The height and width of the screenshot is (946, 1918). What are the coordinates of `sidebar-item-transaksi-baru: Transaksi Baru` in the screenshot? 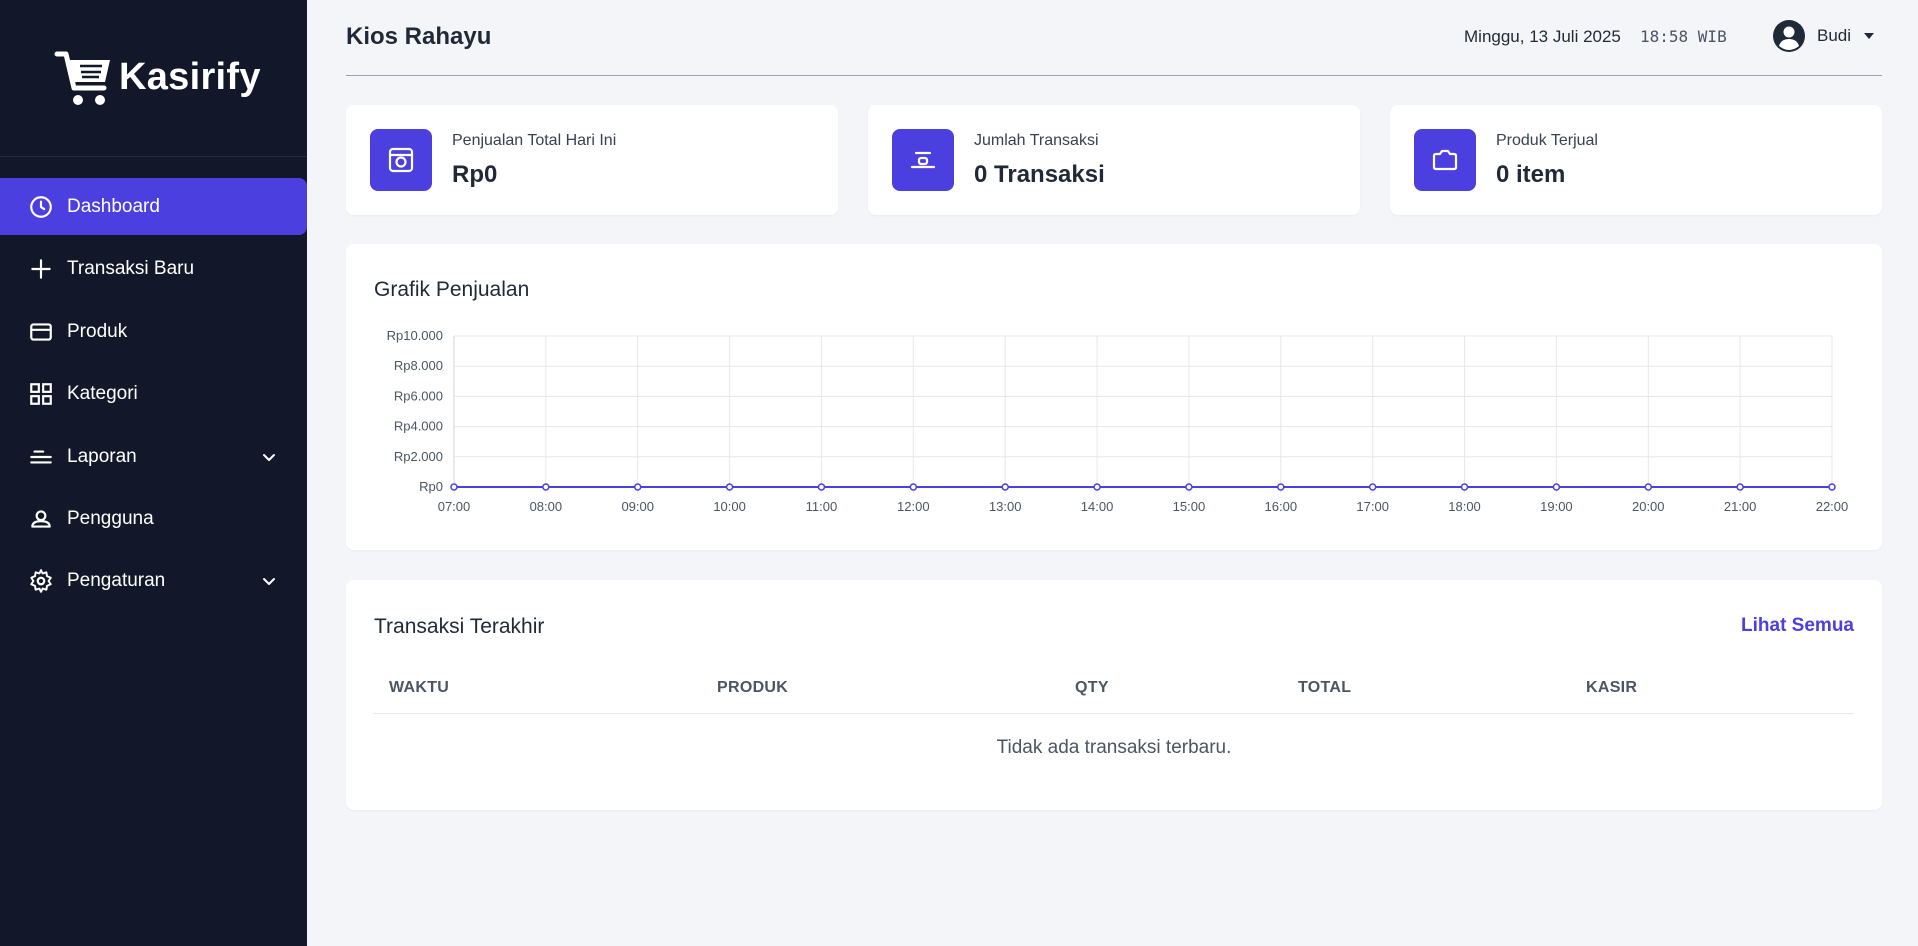 It's located at (153, 268).